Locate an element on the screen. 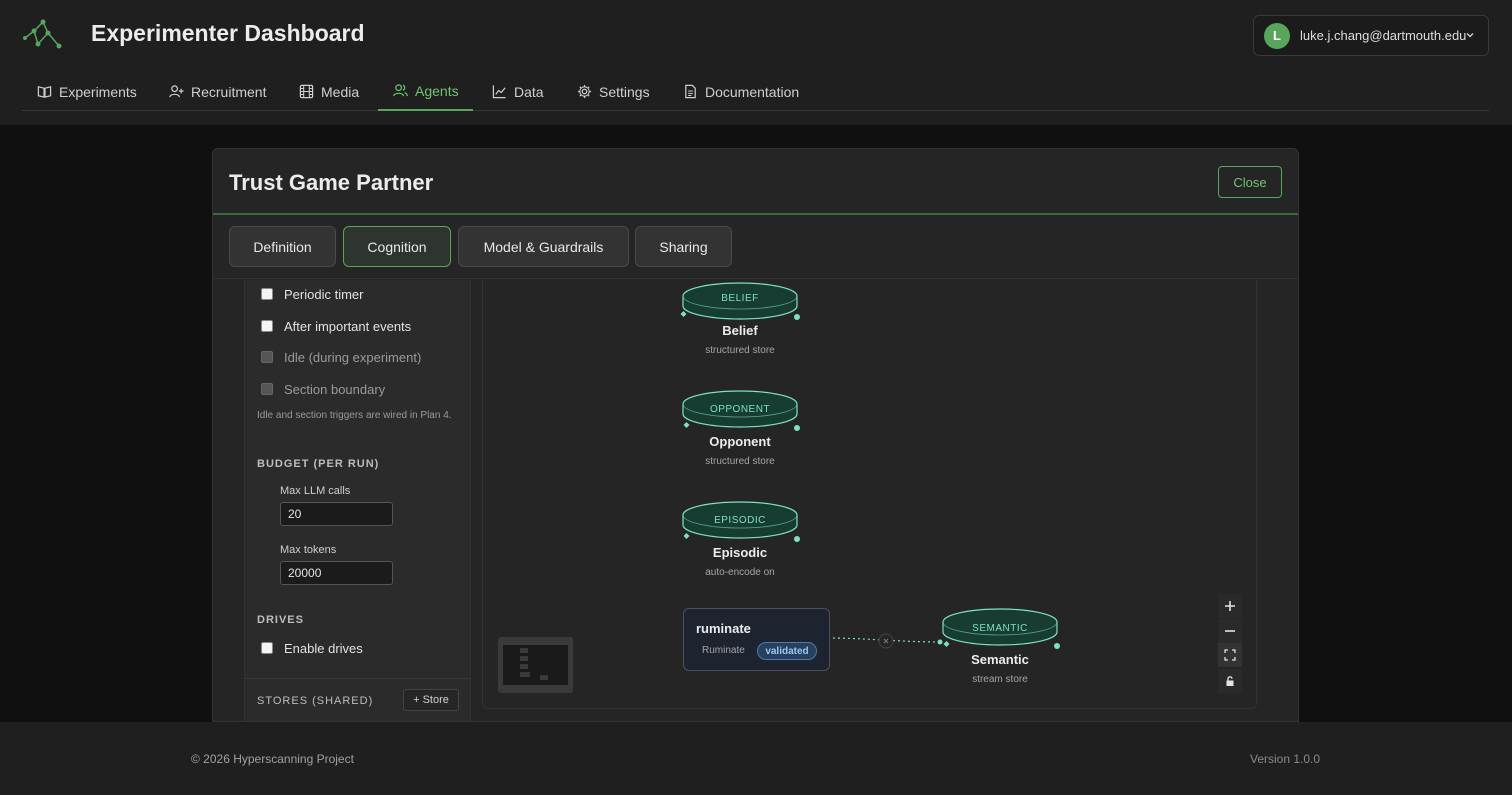 This screenshot has width=1512, height=795. tab-sharing: Sharing is located at coordinates (683, 246).